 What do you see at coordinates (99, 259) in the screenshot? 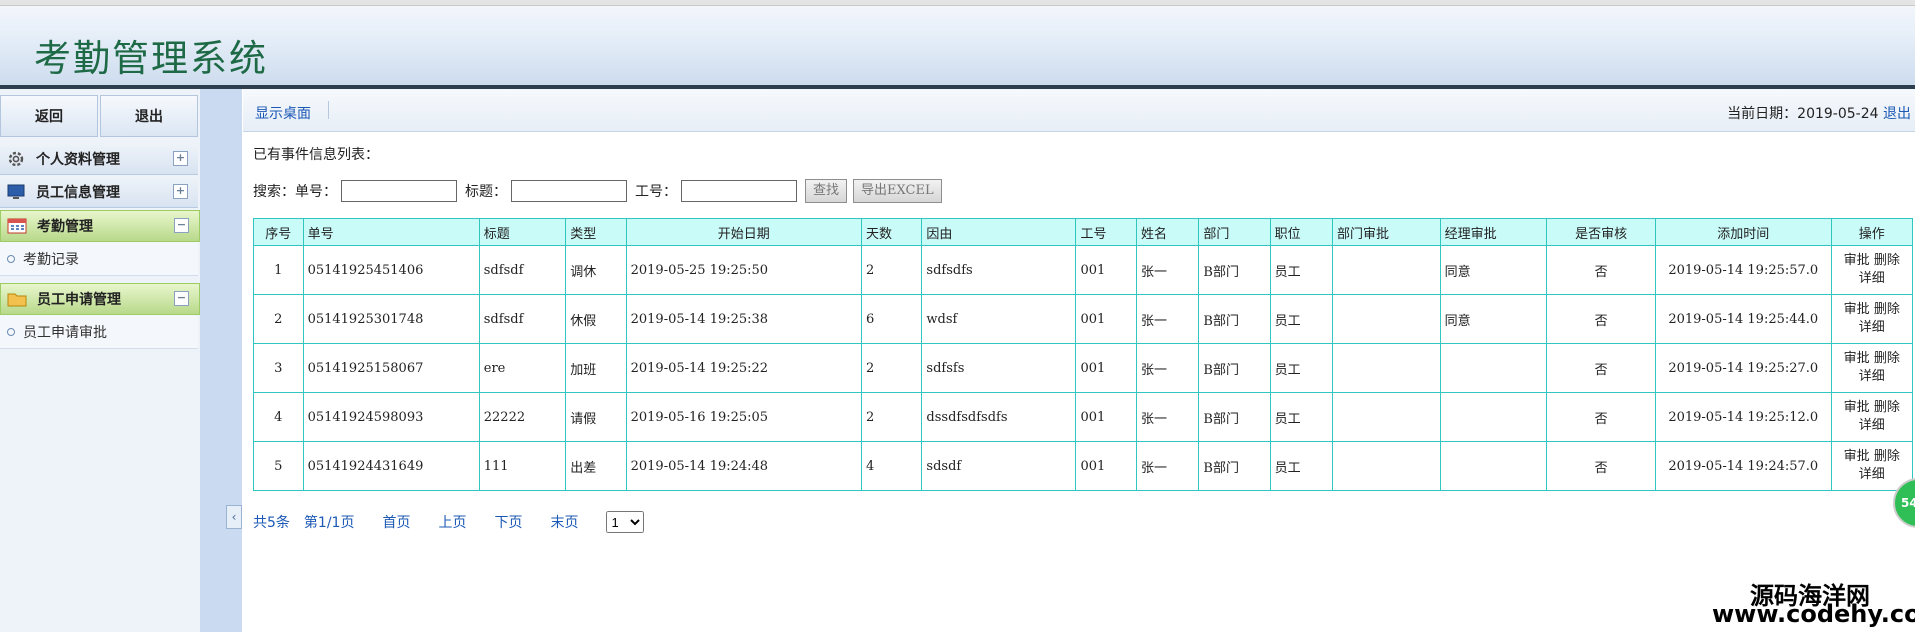
I see `sidebar-item-attendance-record: 考勤记录` at bounding box center [99, 259].